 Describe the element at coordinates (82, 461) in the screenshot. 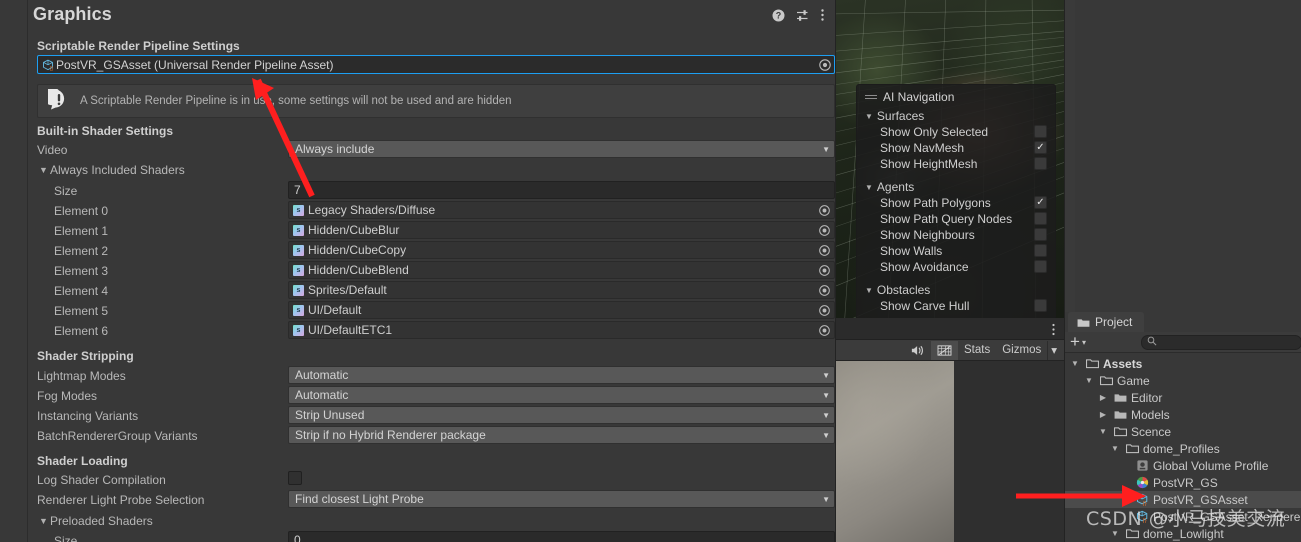

I see `shader-loading-section-label: Shader Loading` at that location.